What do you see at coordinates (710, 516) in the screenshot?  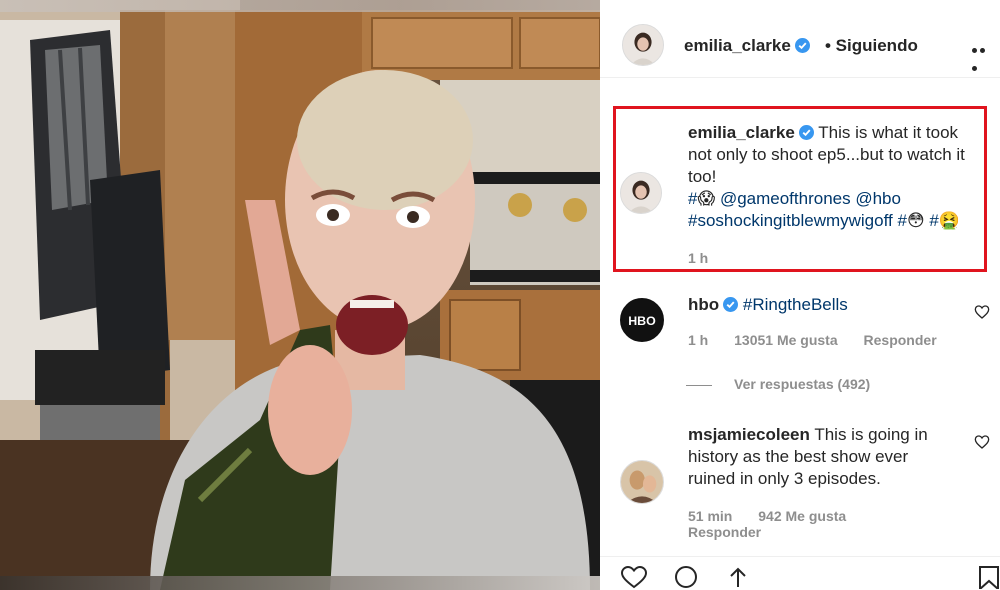 I see `msjamiecoleen-time: 51 min` at bounding box center [710, 516].